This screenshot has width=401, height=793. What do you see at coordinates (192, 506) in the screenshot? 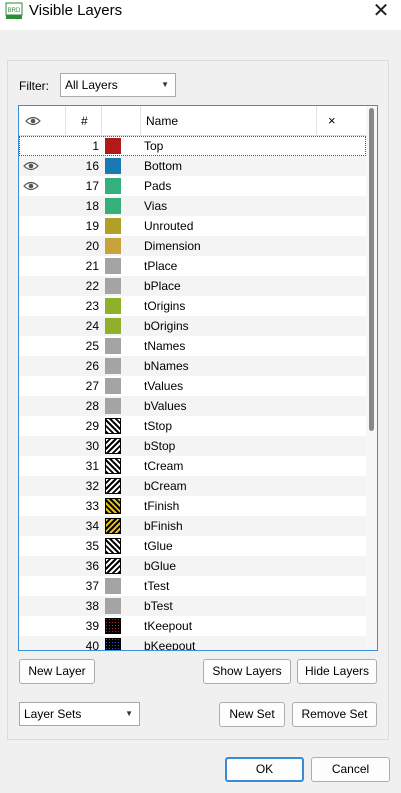
I see `table-row: 33 tFinish` at bounding box center [192, 506].